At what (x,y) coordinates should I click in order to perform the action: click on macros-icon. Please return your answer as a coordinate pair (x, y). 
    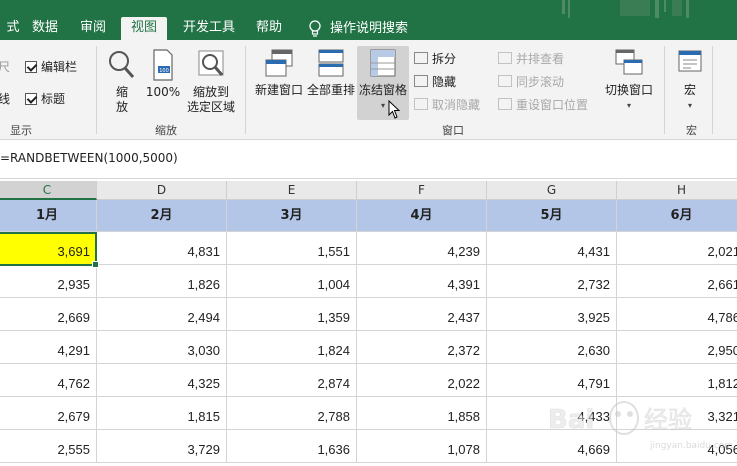
    Looking at the image, I should click on (690, 61).